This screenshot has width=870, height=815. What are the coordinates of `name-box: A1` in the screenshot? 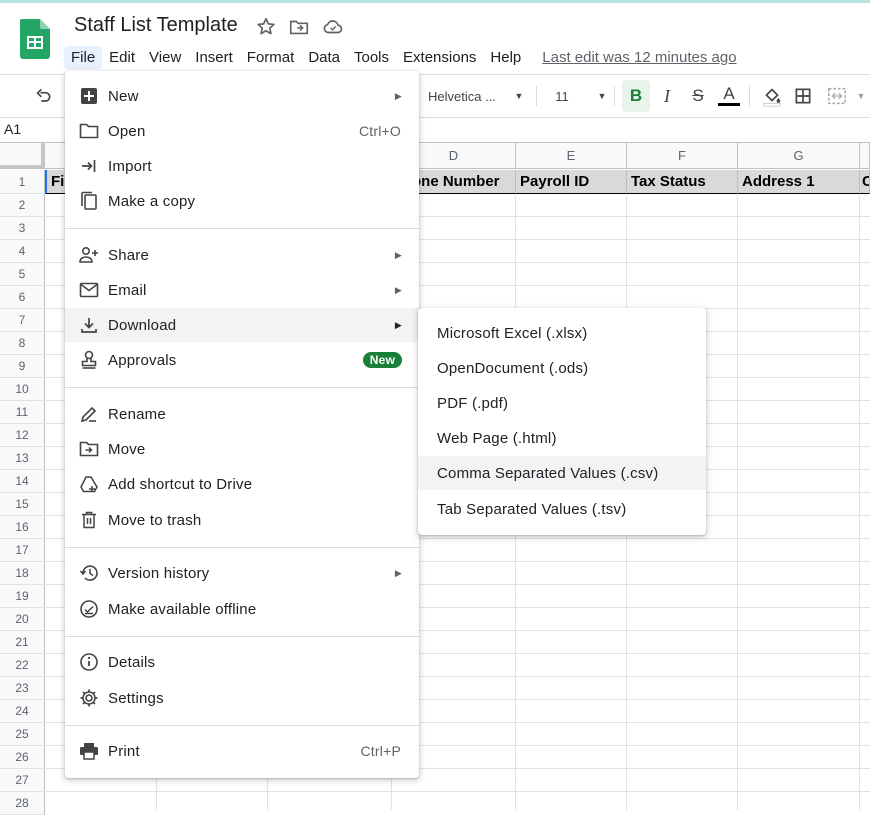 It's located at (12, 129).